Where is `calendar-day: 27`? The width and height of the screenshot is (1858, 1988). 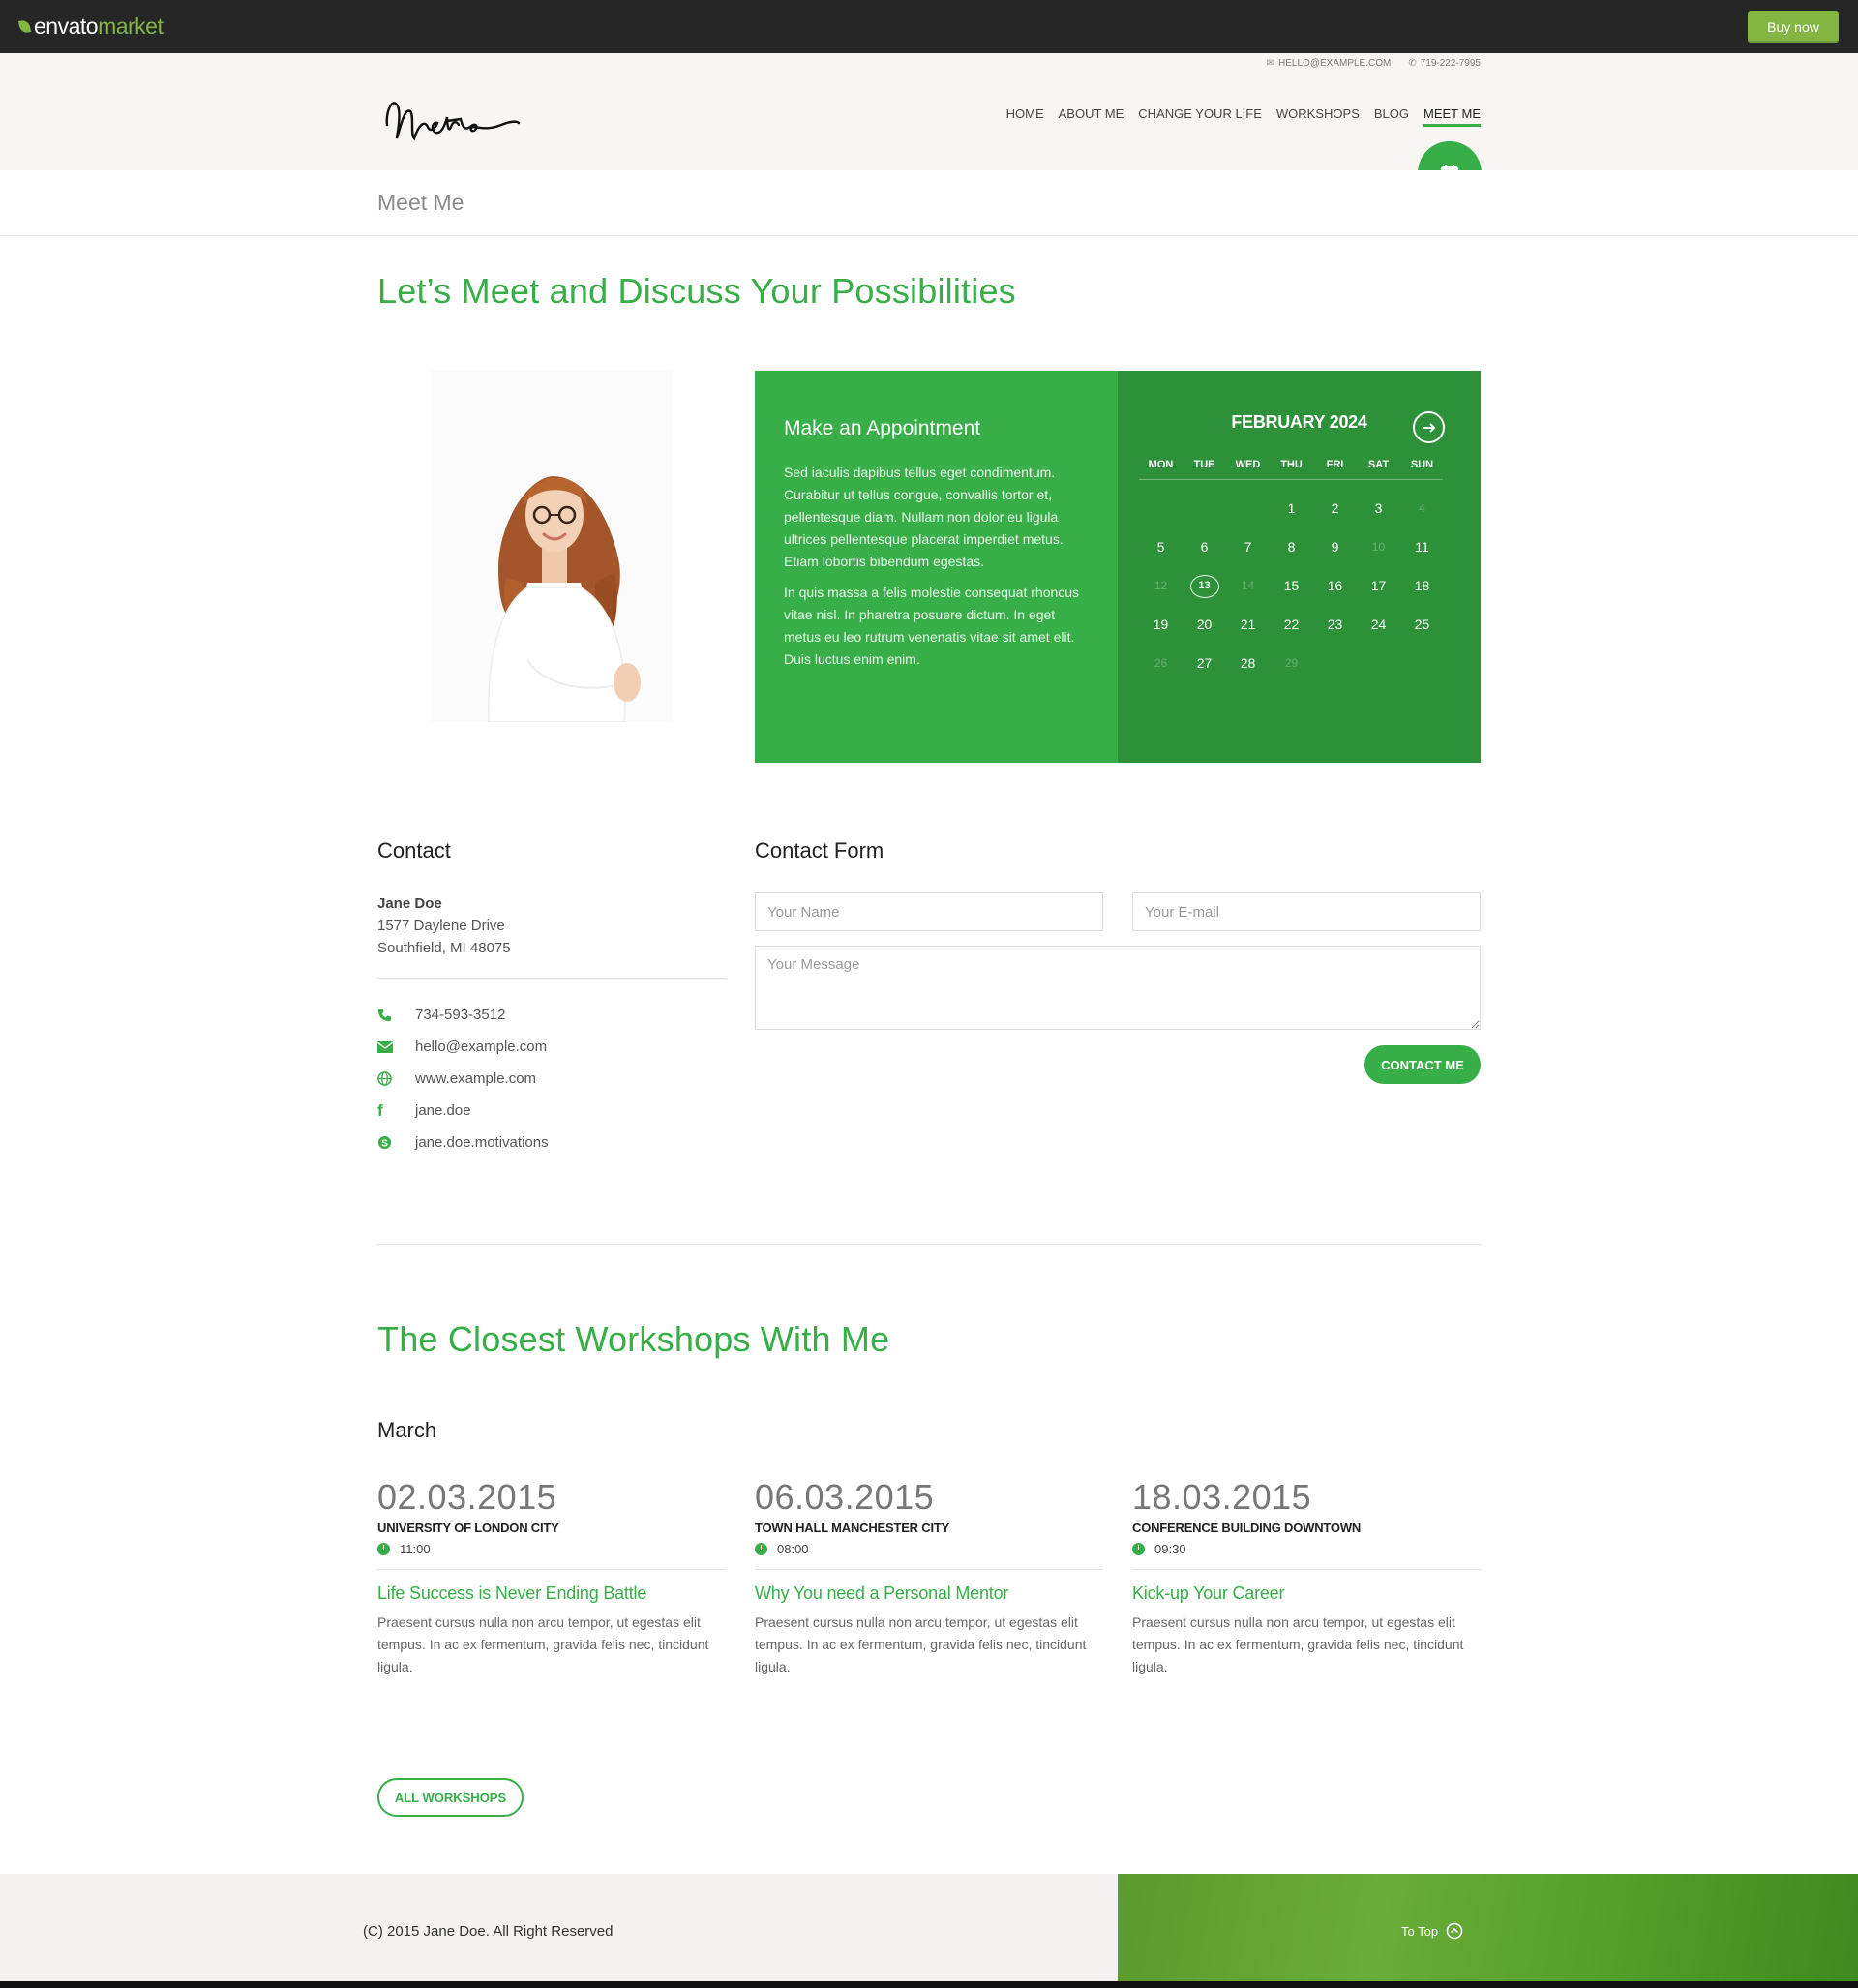 calendar-day: 27 is located at coordinates (1204, 665).